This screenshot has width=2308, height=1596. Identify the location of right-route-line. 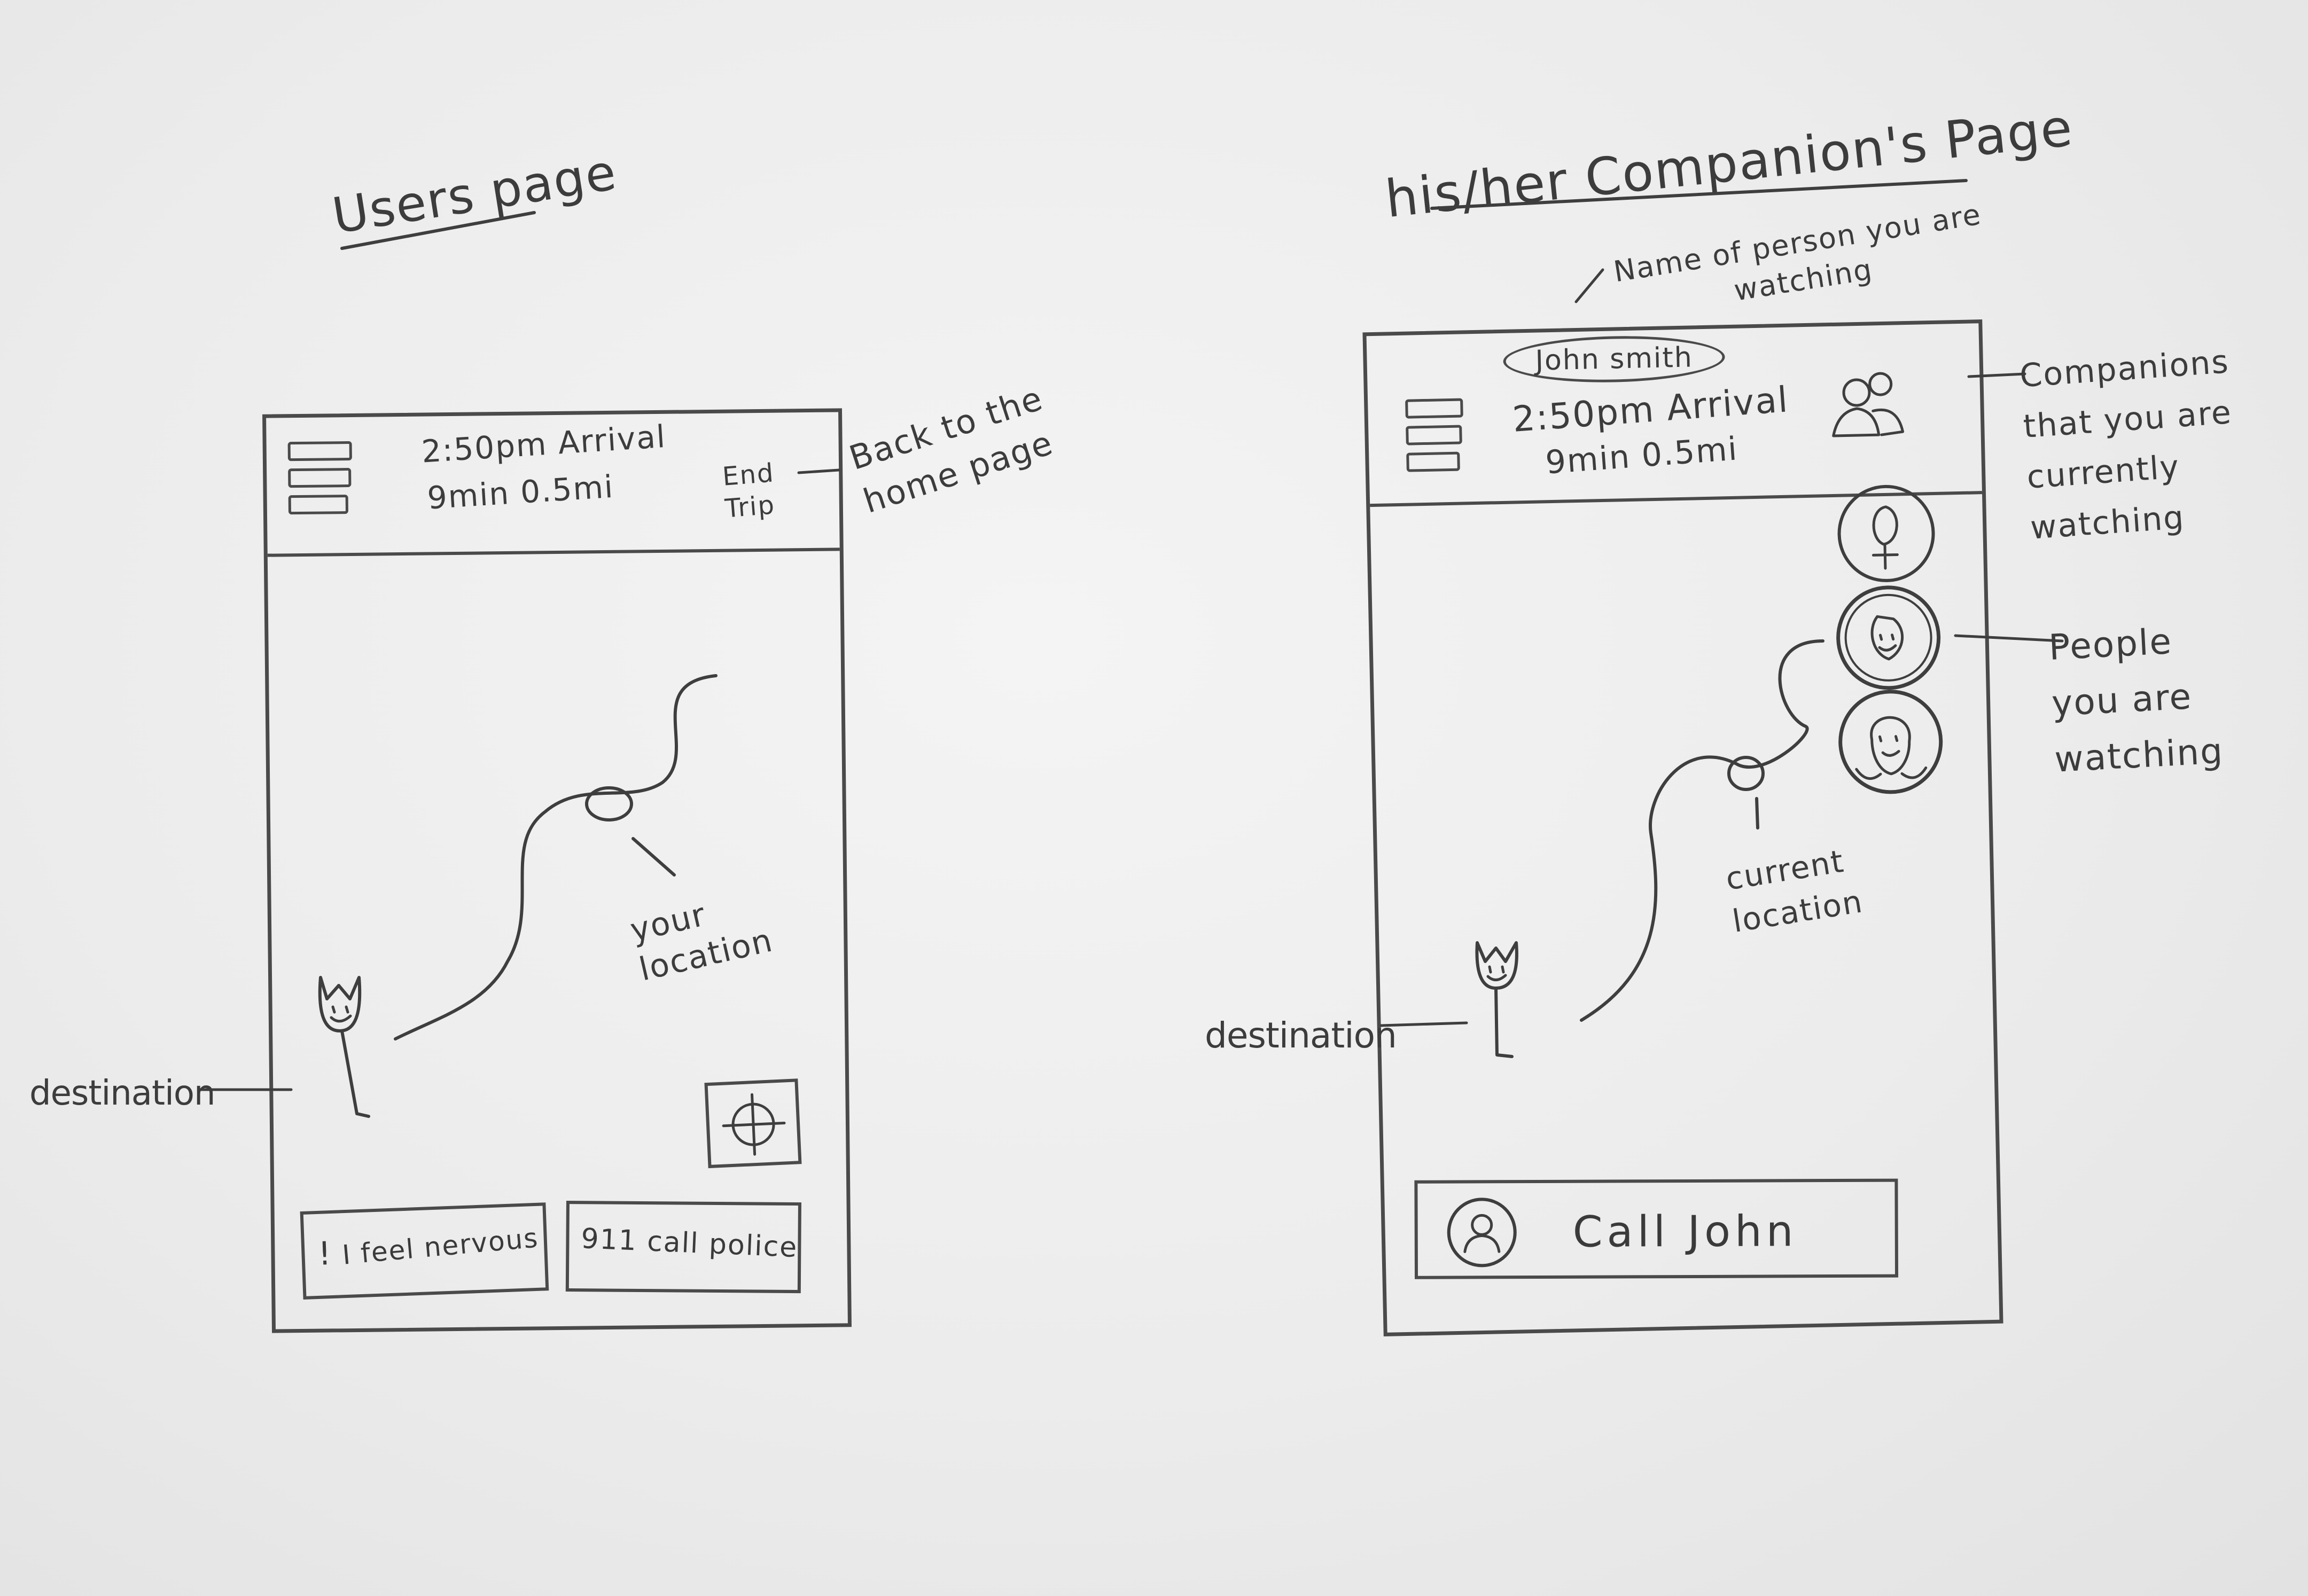
(1702, 830).